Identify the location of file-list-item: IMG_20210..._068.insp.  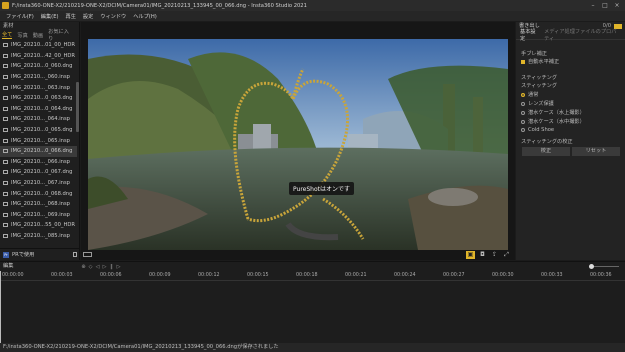
(38, 204).